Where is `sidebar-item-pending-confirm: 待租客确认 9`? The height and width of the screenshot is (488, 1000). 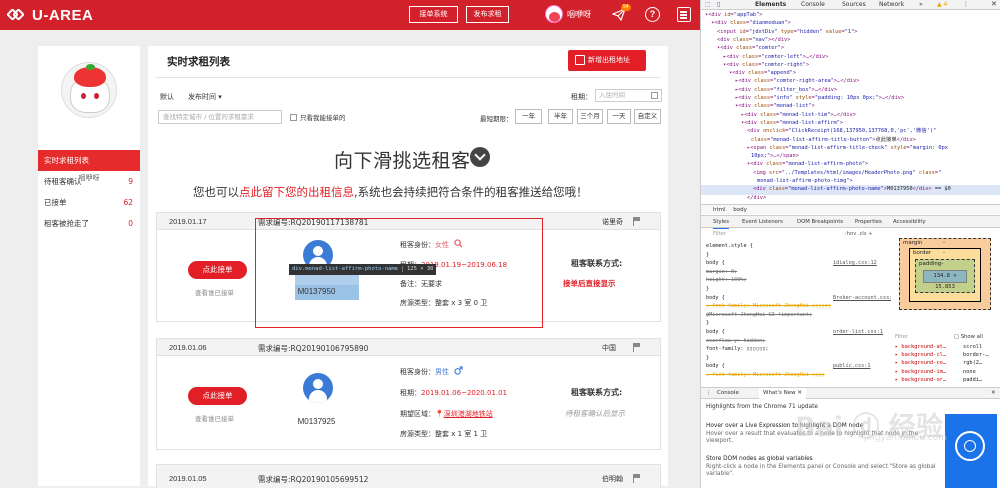 sidebar-item-pending-confirm: 待租客确认 9 is located at coordinates (89, 181).